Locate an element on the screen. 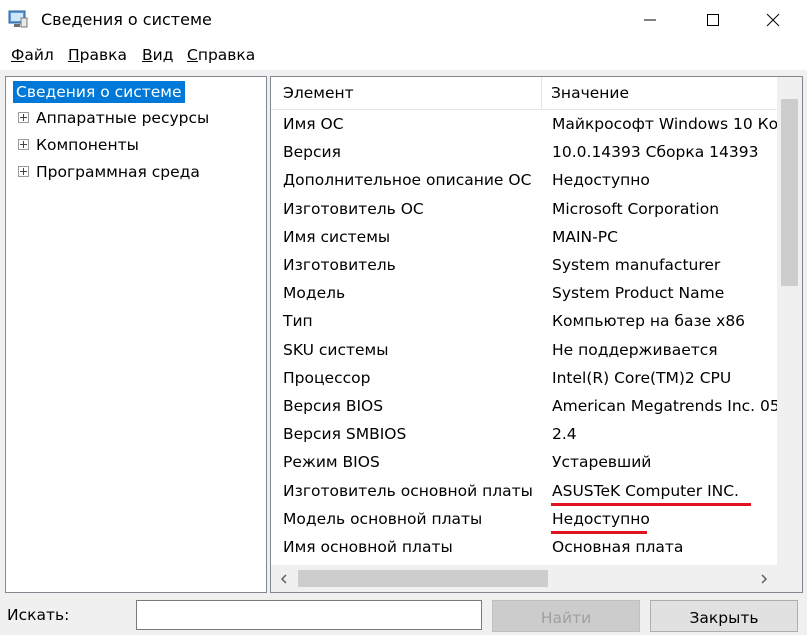 The width and height of the screenshot is (807, 635). table-row: Изготовитель ОС Microsoft Corporation is located at coordinates (524, 210).